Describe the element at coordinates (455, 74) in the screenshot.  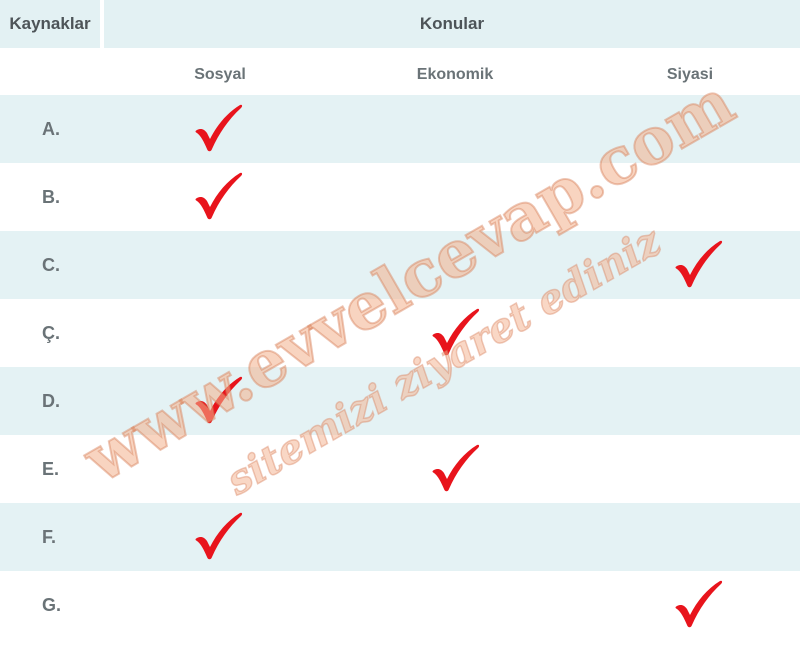
I see `subheader-ekonomik: Ekonomik` at that location.